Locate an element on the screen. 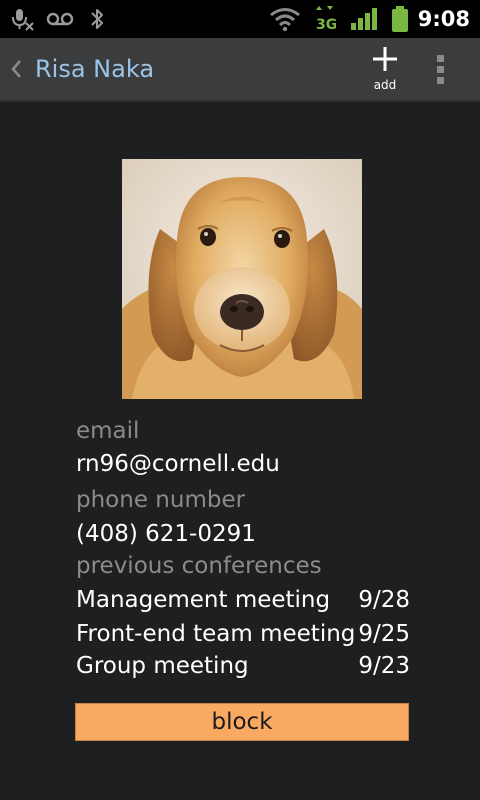 This screenshot has height=800, width=480. wifi-icon is located at coordinates (285, 19).